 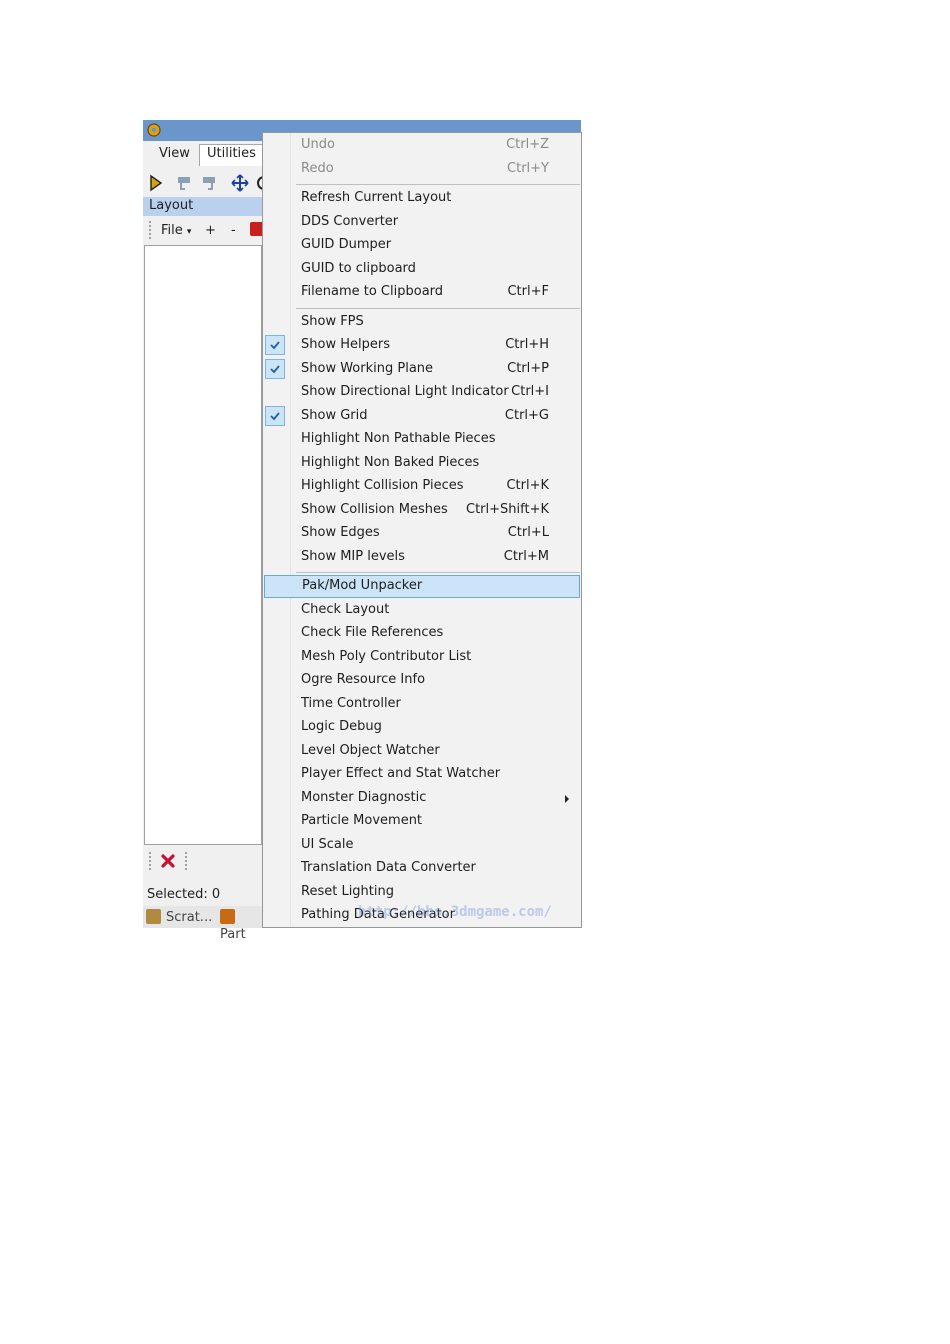 I want to click on menu-item-label: Show FPS, so click(x=332, y=321).